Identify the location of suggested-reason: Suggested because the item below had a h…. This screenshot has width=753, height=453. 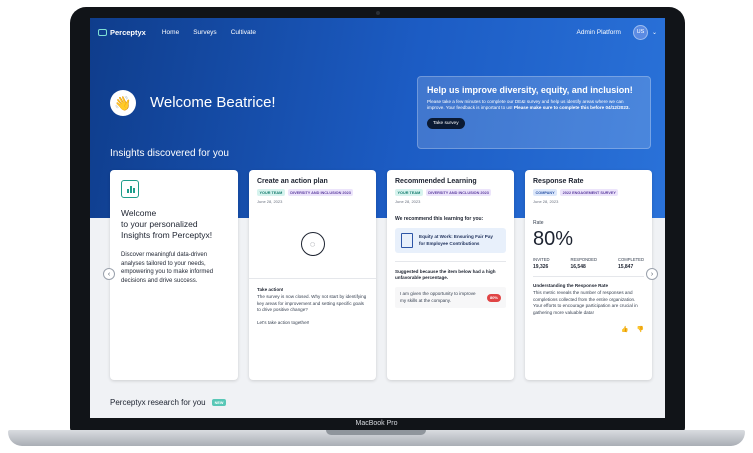
(450, 271).